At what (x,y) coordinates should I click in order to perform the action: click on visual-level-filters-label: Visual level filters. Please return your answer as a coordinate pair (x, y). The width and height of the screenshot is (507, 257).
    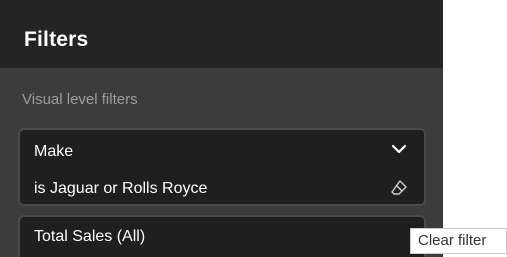
    Looking at the image, I should click on (80, 99).